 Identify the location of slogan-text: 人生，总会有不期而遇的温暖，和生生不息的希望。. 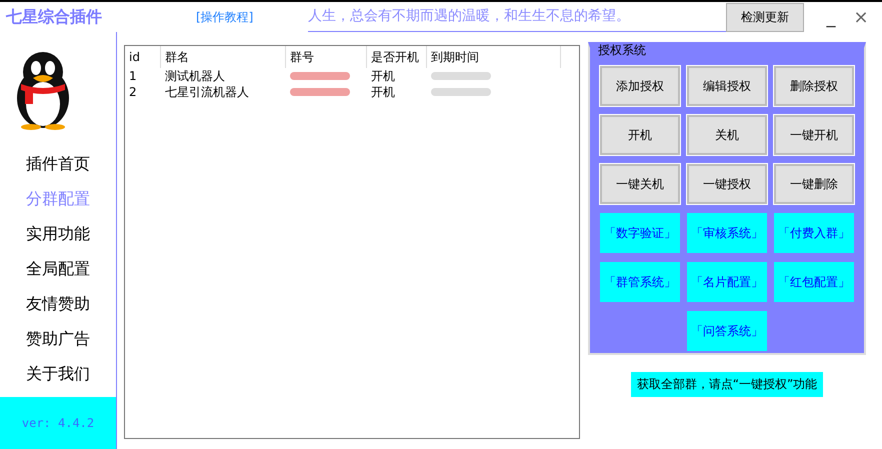
(517, 17).